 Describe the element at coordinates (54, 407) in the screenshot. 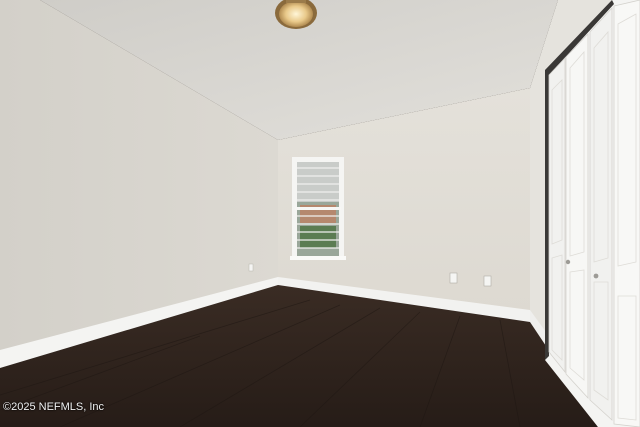

I see `photo-watermark: ©2025 NEFMLS, Inc` at that location.